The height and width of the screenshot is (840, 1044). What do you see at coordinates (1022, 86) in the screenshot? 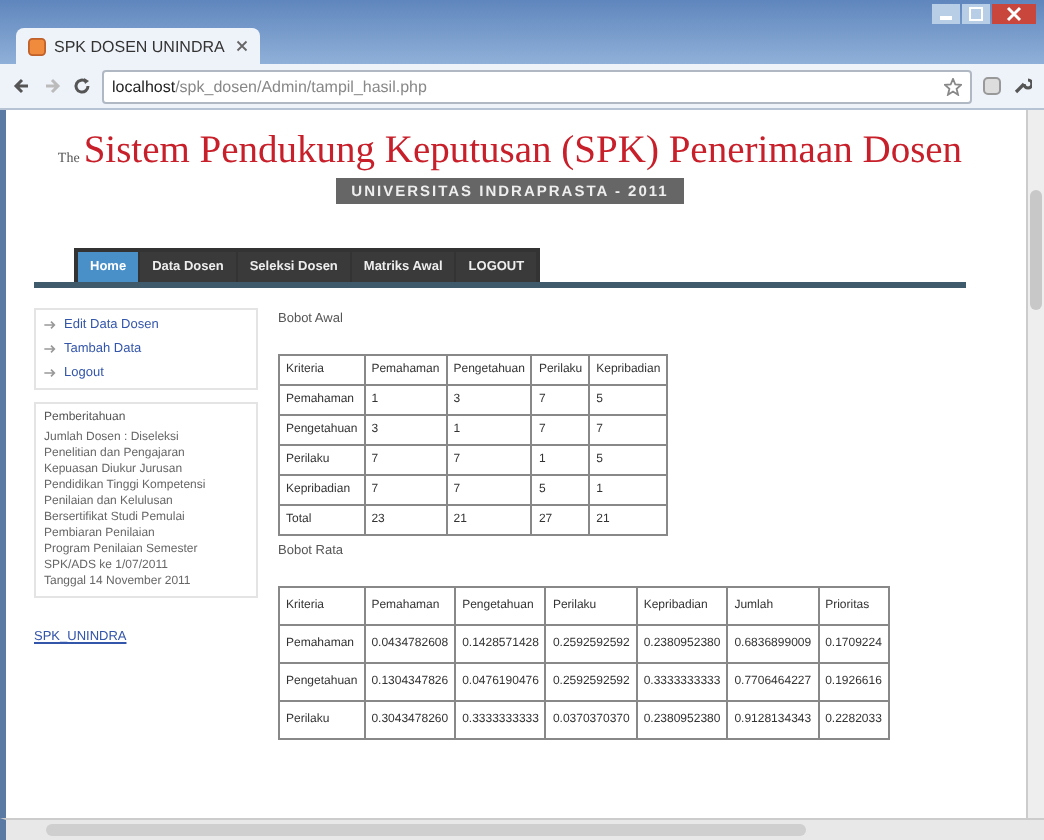
I see `wrench-icon` at bounding box center [1022, 86].